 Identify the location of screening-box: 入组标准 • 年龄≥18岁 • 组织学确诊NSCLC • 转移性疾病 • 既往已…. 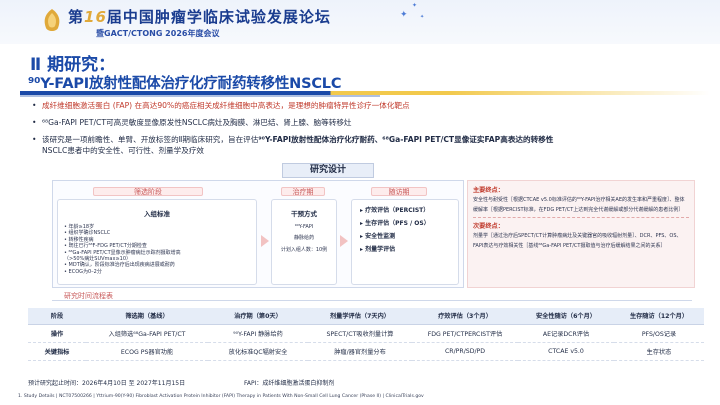
(157, 242).